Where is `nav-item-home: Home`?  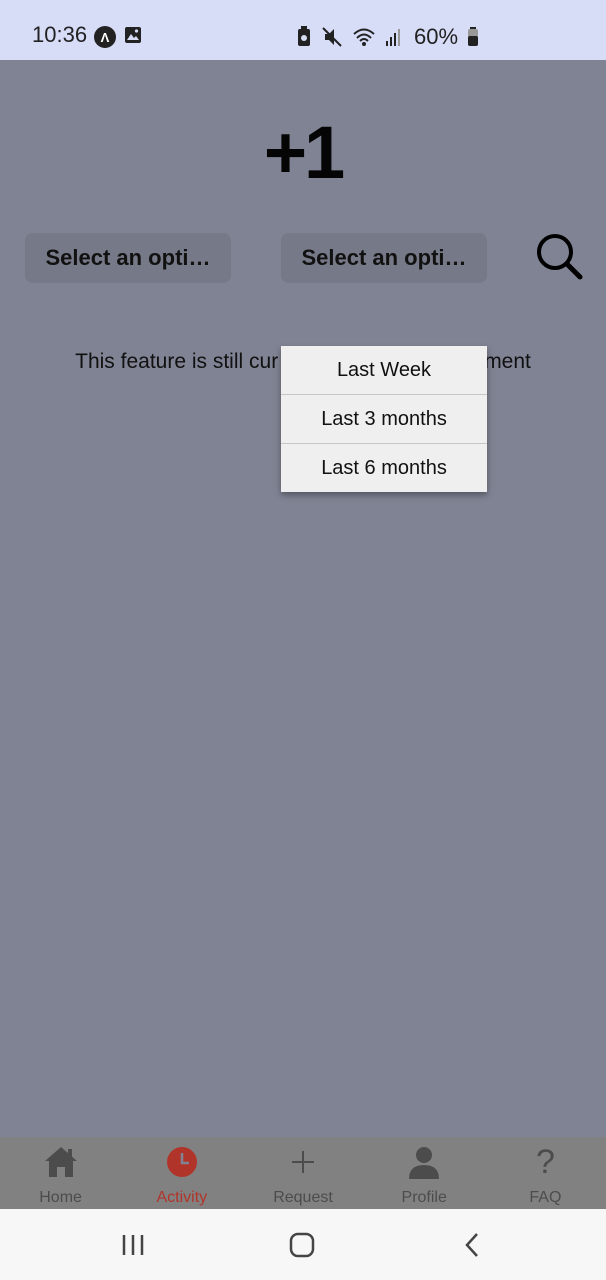
nav-item-home: Home is located at coordinates (60, 1173).